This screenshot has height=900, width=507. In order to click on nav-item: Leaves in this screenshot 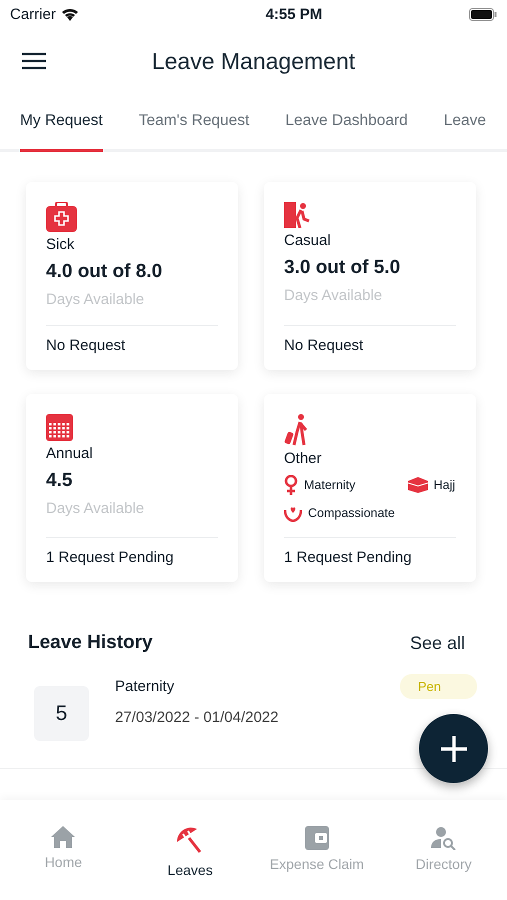, I will do `click(190, 863)`.